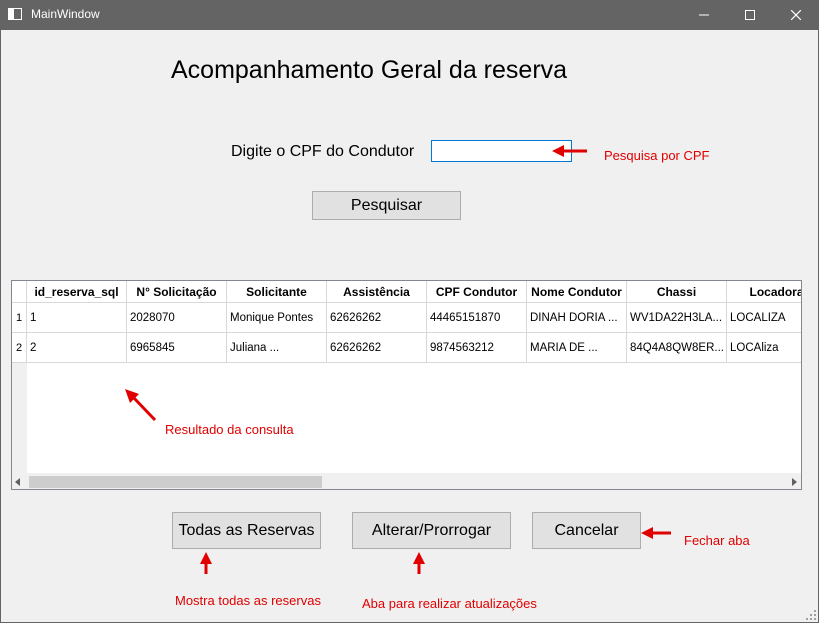 The image size is (819, 623). What do you see at coordinates (449, 603) in the screenshot?
I see `annotation-update-tab: Aba para realizar atualizações` at bounding box center [449, 603].